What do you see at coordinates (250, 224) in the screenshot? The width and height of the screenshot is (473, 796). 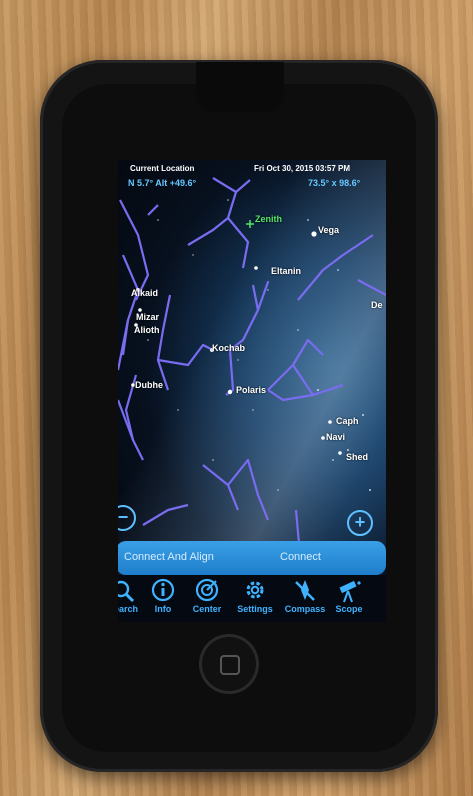 I see `zenith-marker` at bounding box center [250, 224].